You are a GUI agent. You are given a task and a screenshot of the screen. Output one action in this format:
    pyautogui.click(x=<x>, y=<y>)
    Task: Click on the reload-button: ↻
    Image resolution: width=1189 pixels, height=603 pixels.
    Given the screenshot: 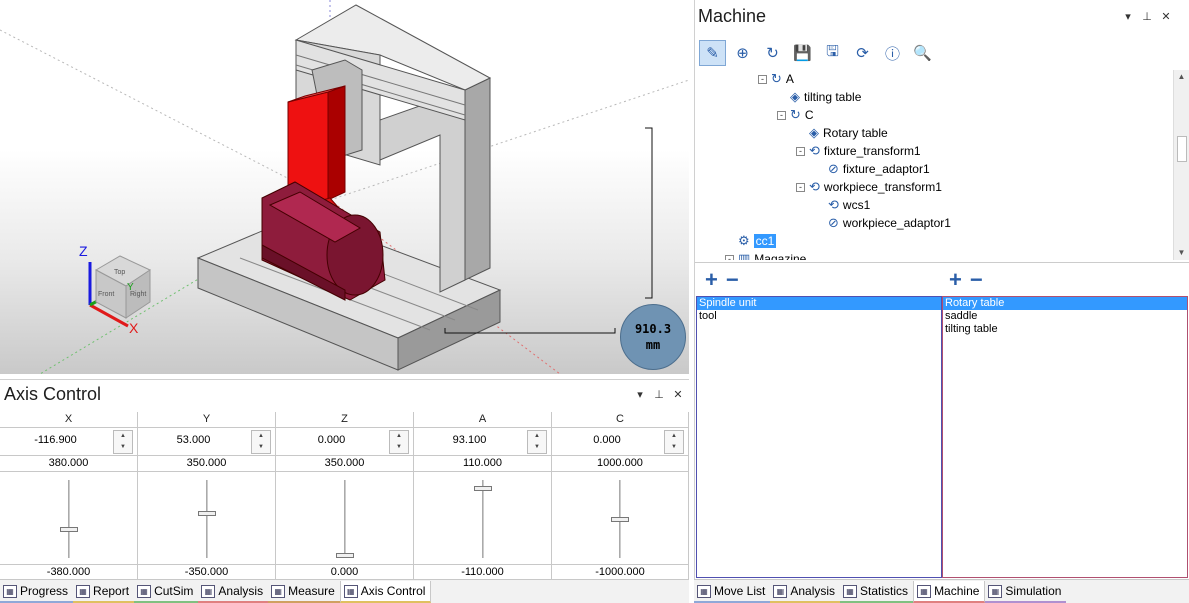 What is the action you would take?
    pyautogui.click(x=772, y=53)
    